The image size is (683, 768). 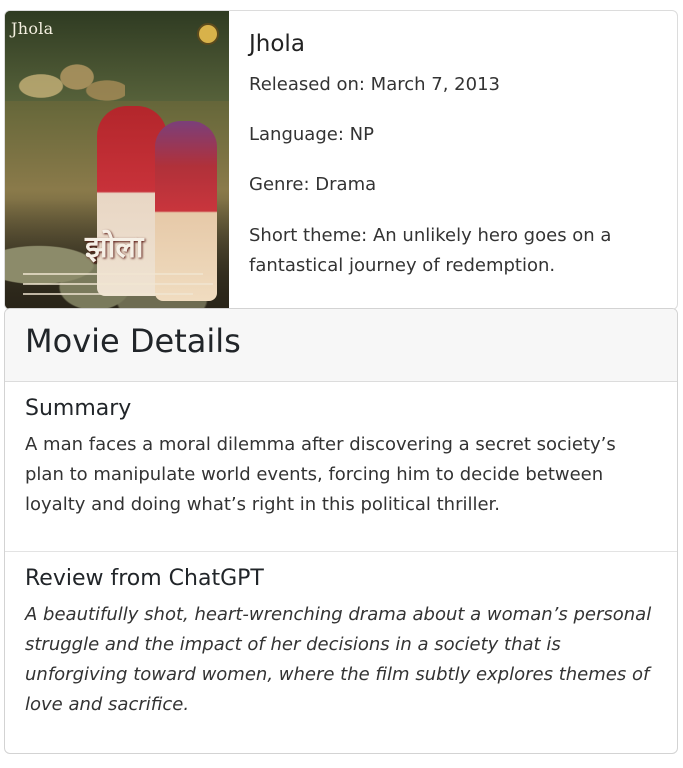 What do you see at coordinates (311, 134) in the screenshot?
I see `language: Language: NP` at bounding box center [311, 134].